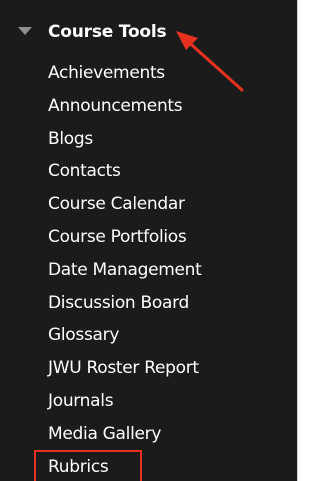  I want to click on menu-item-label: Achievements, so click(106, 73).